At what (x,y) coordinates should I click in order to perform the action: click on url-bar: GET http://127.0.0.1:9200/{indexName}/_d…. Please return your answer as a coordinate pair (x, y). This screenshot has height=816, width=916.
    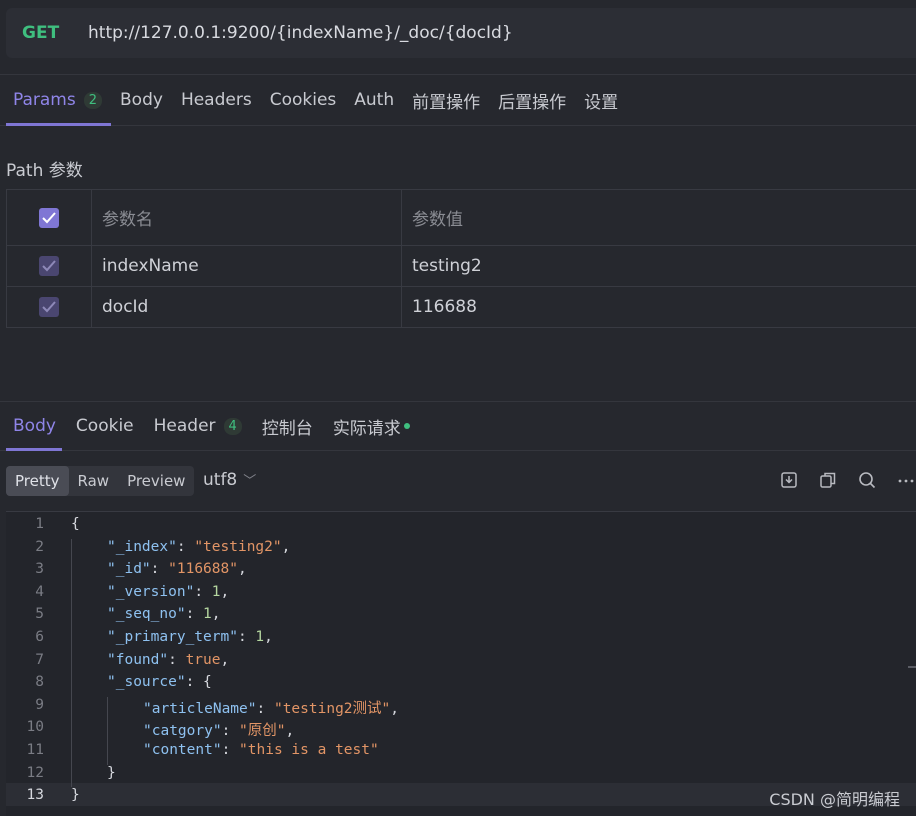
    Looking at the image, I should click on (461, 33).